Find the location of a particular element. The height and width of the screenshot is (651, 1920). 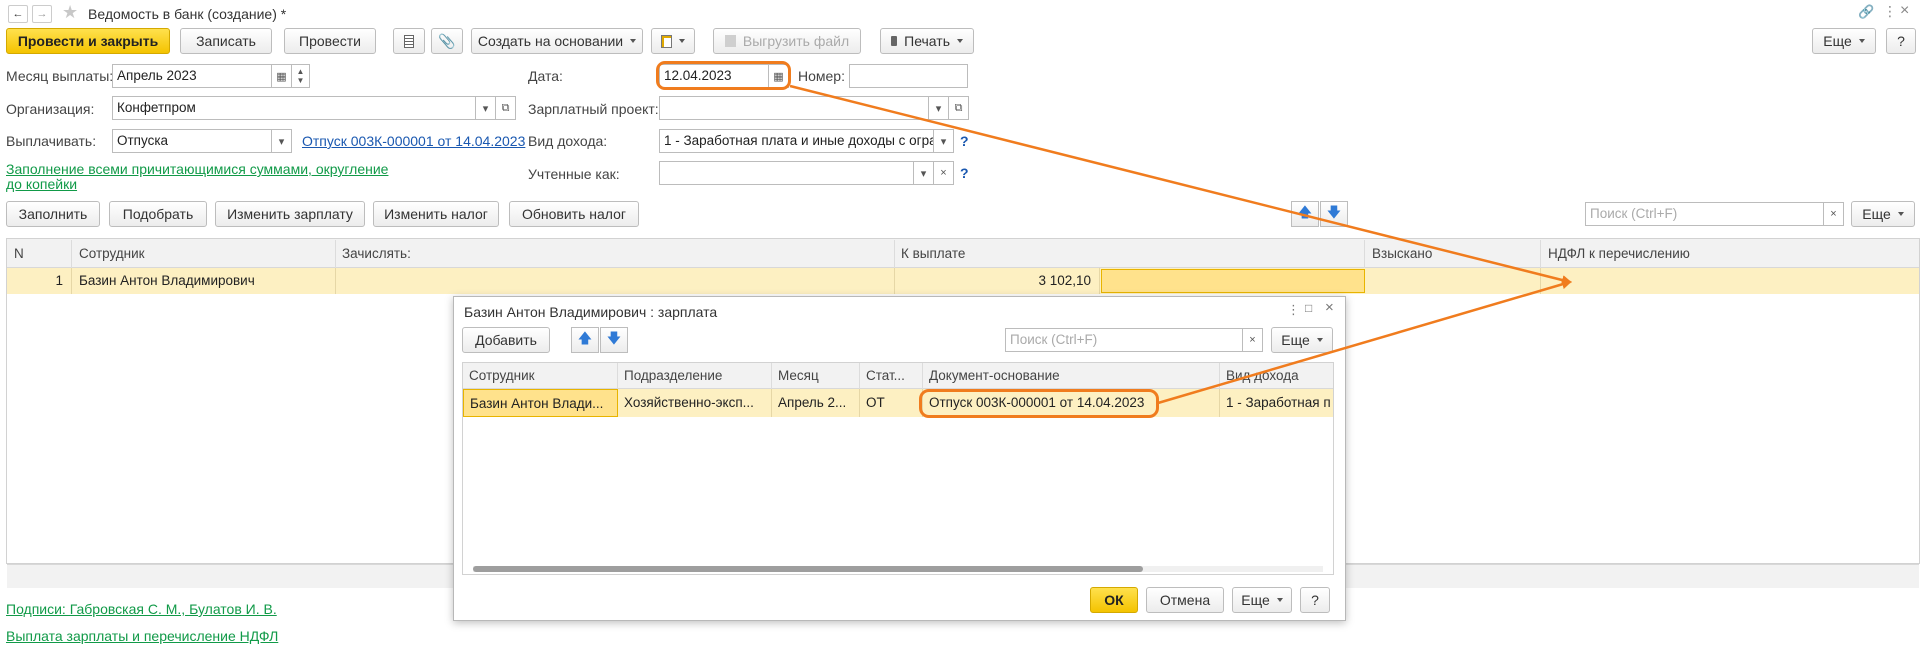

update-tax-button: Обновить налог is located at coordinates (574, 214).